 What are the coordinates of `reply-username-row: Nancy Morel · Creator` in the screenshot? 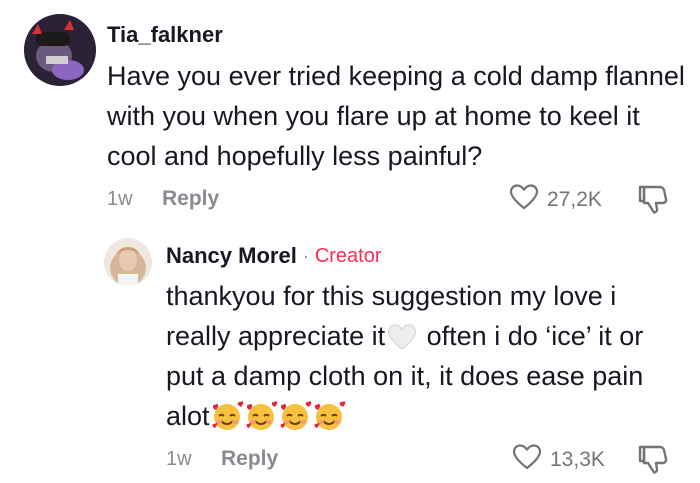 It's located at (274, 256).